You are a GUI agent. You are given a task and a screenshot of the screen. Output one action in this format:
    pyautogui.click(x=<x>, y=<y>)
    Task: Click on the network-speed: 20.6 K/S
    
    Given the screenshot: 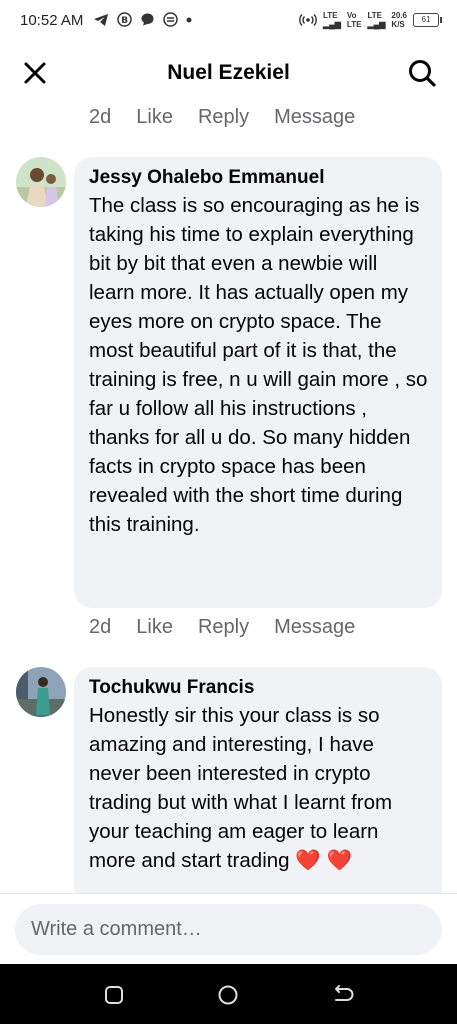 What is the action you would take?
    pyautogui.click(x=399, y=20)
    